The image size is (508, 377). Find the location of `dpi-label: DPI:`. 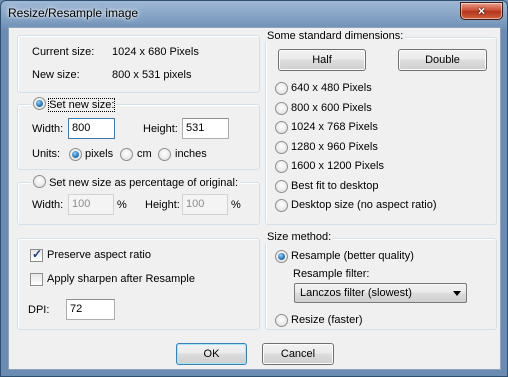

dpi-label: DPI: is located at coordinates (39, 310).